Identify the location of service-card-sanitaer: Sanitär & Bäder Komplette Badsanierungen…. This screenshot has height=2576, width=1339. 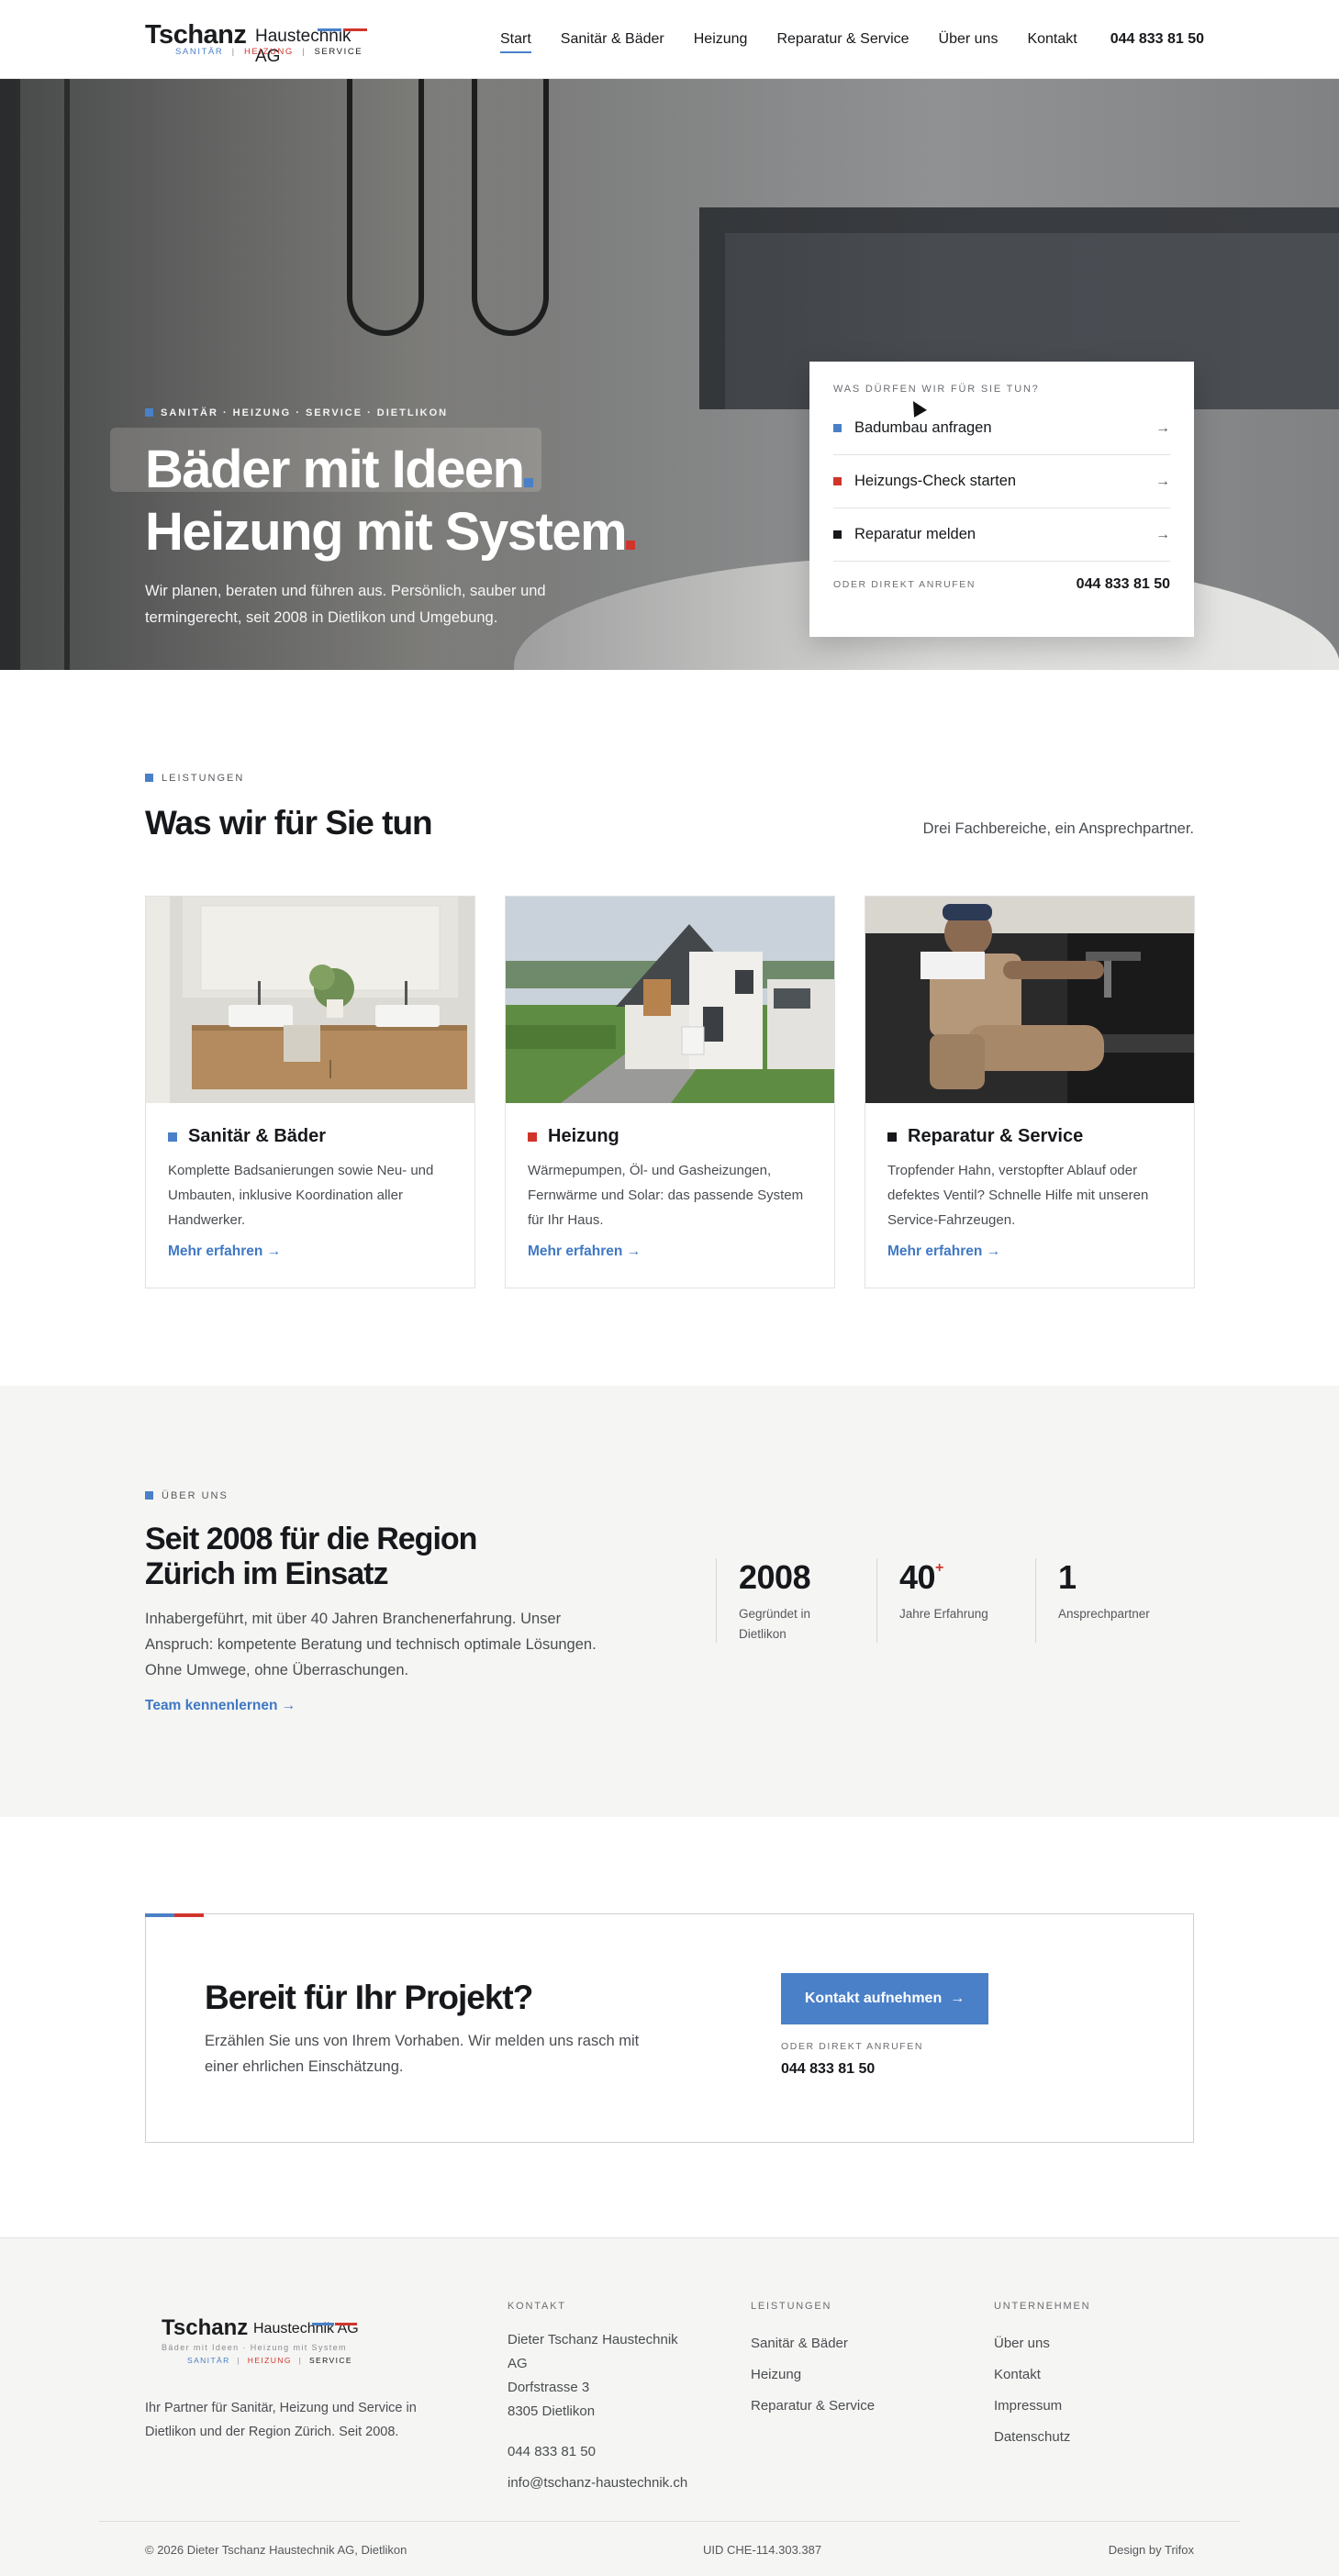
(310, 1092).